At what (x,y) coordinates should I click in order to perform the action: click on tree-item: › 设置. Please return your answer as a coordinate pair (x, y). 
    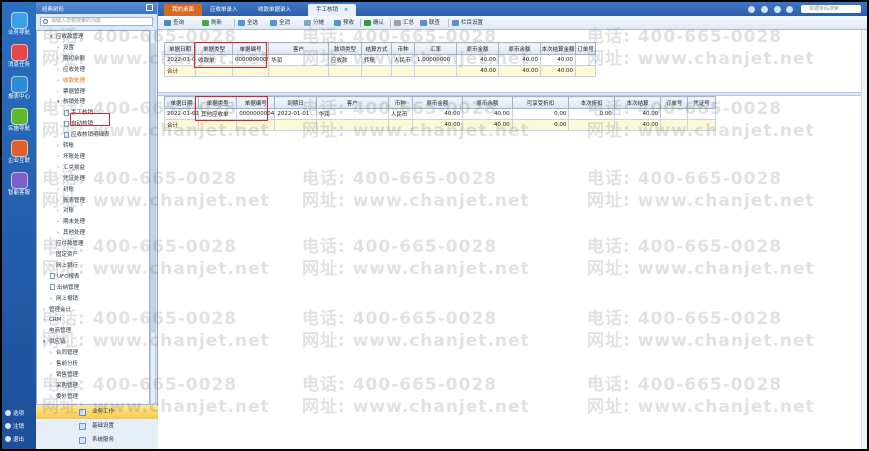
    Looking at the image, I should click on (65, 48).